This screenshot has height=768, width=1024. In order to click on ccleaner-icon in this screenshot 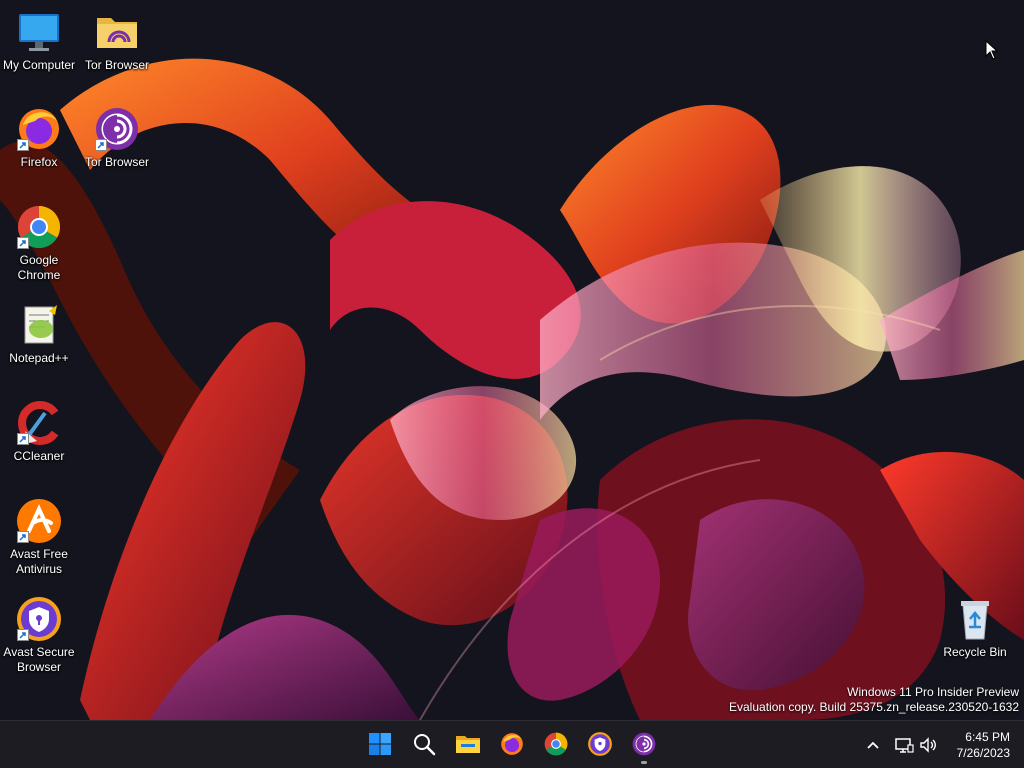, I will do `click(39, 423)`.